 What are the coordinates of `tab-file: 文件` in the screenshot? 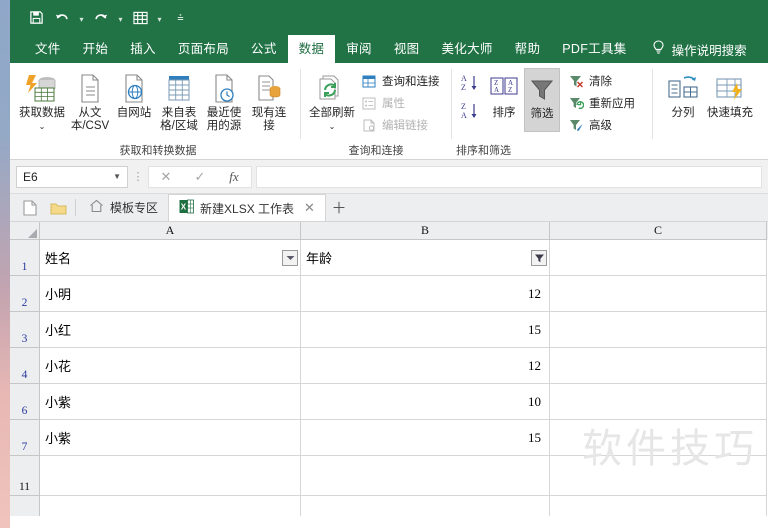 It's located at (48, 49).